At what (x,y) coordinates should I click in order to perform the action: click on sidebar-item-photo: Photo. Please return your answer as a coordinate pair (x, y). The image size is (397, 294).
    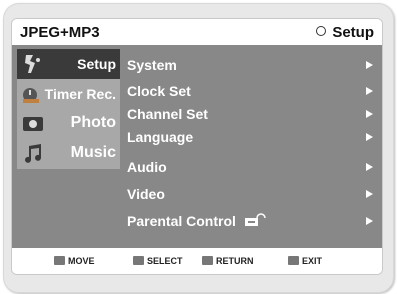
    Looking at the image, I should click on (68, 124).